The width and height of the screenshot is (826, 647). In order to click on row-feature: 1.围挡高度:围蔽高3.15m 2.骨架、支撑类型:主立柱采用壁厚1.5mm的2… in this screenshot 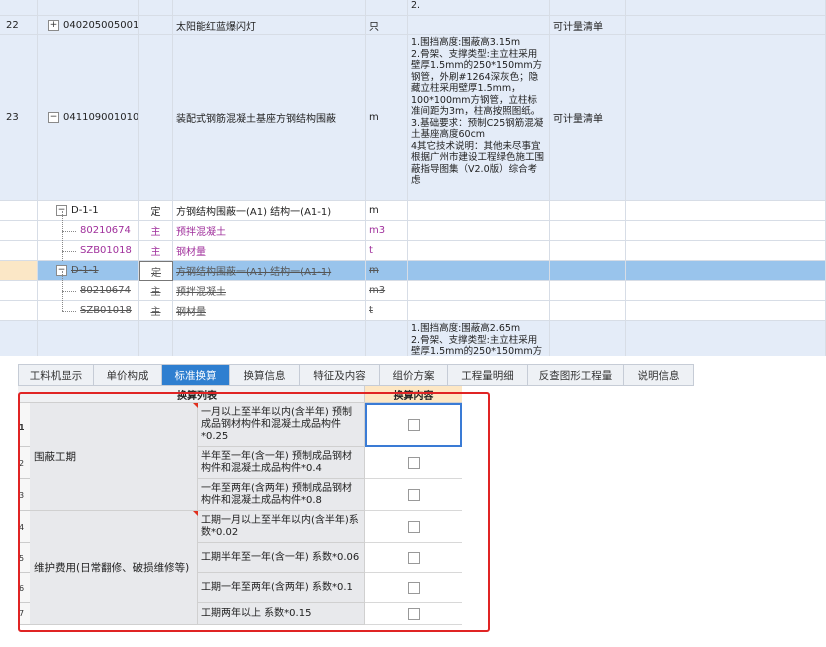, I will do `click(479, 118)`.